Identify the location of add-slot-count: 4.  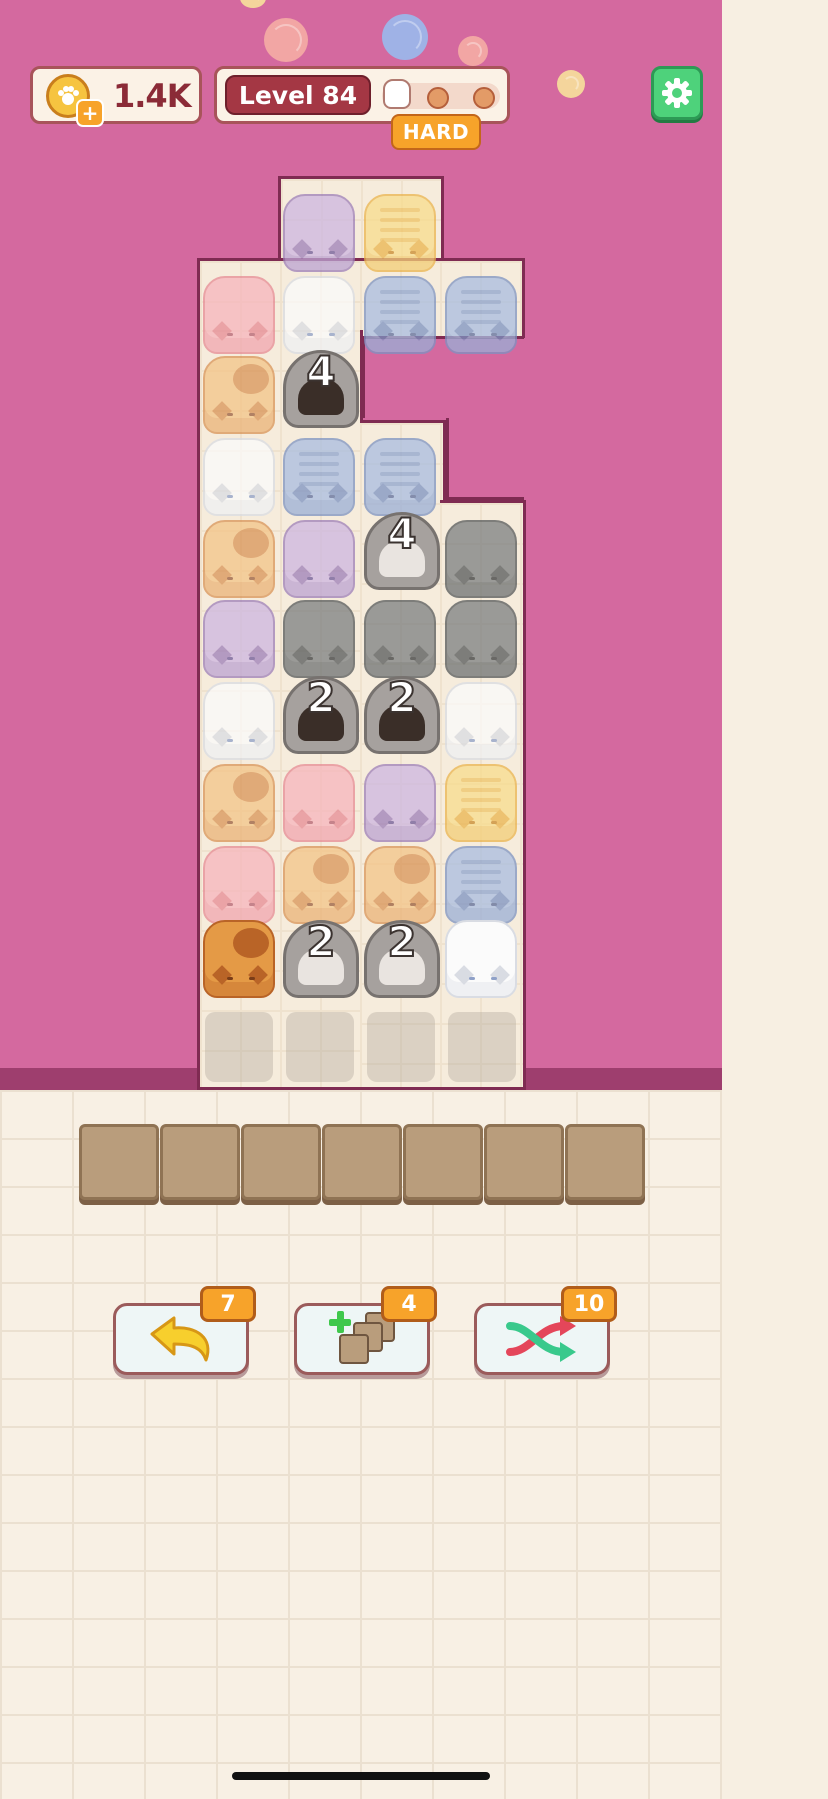
(409, 1304).